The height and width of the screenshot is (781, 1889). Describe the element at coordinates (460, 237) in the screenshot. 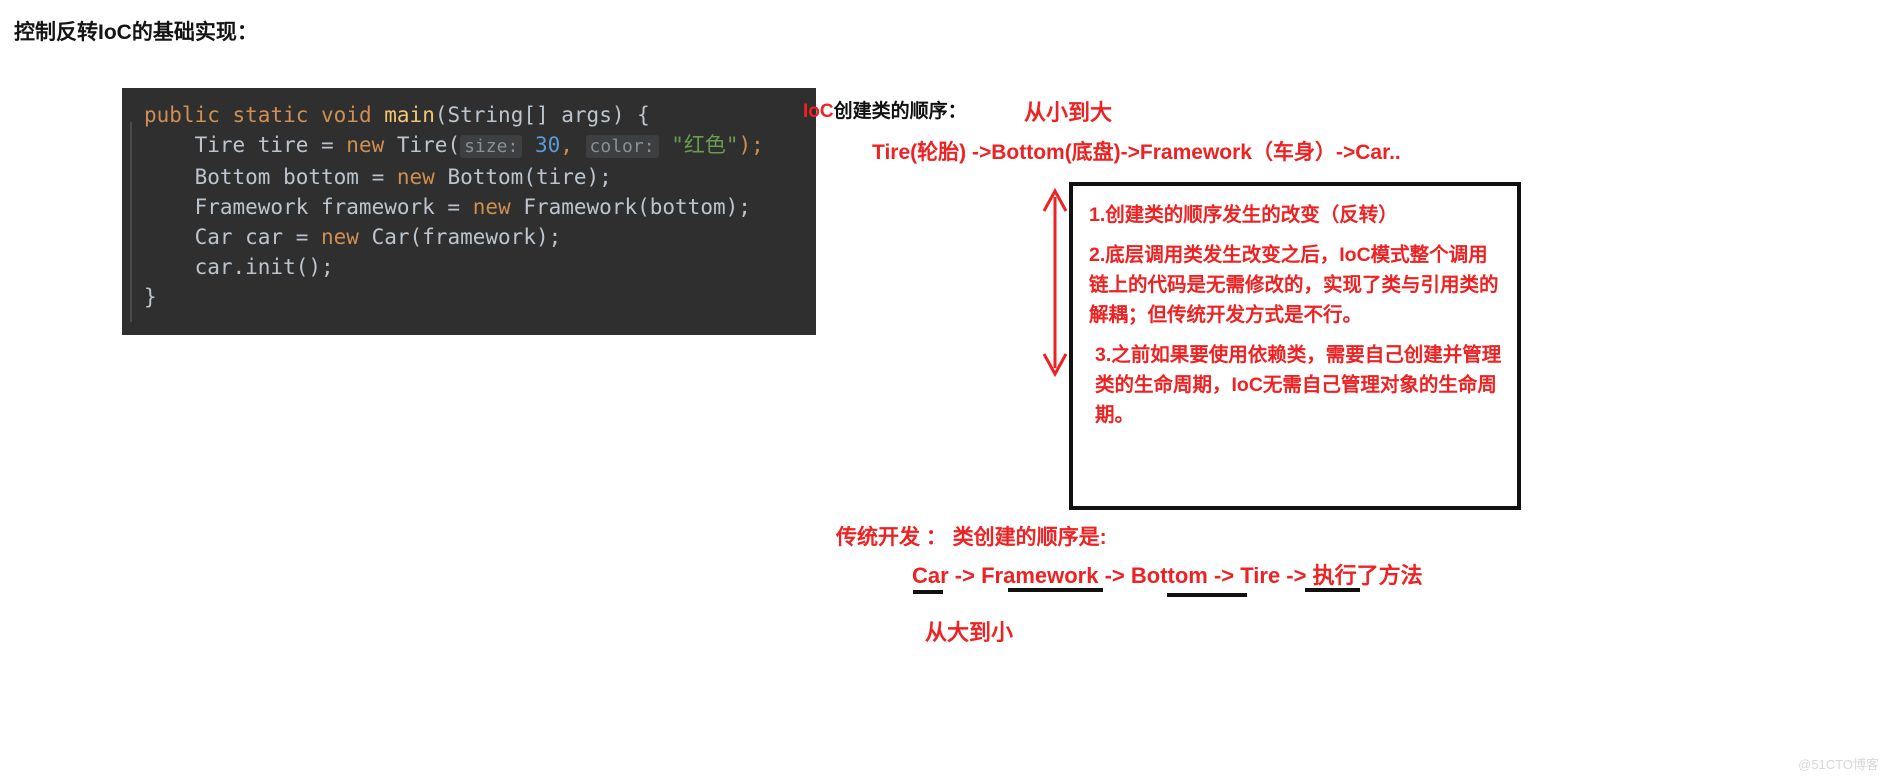

I see `code-token-car-rest: Car(framework);` at that location.